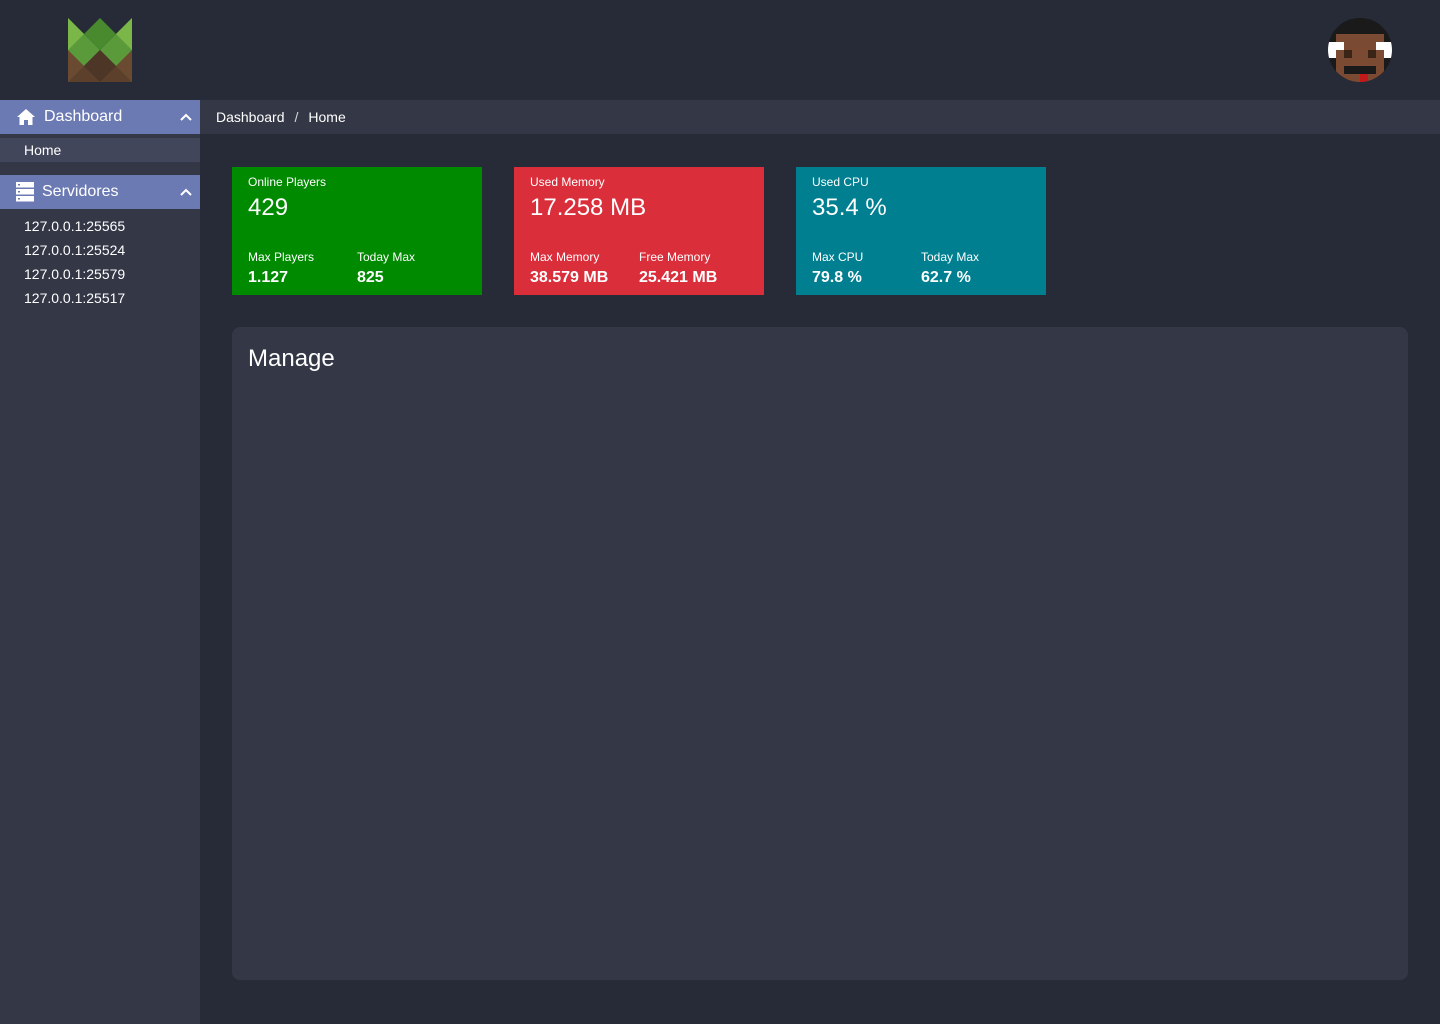 The image size is (1440, 1024). I want to click on sidebar-item-server: 127.0.0.1:25565, so click(100, 226).